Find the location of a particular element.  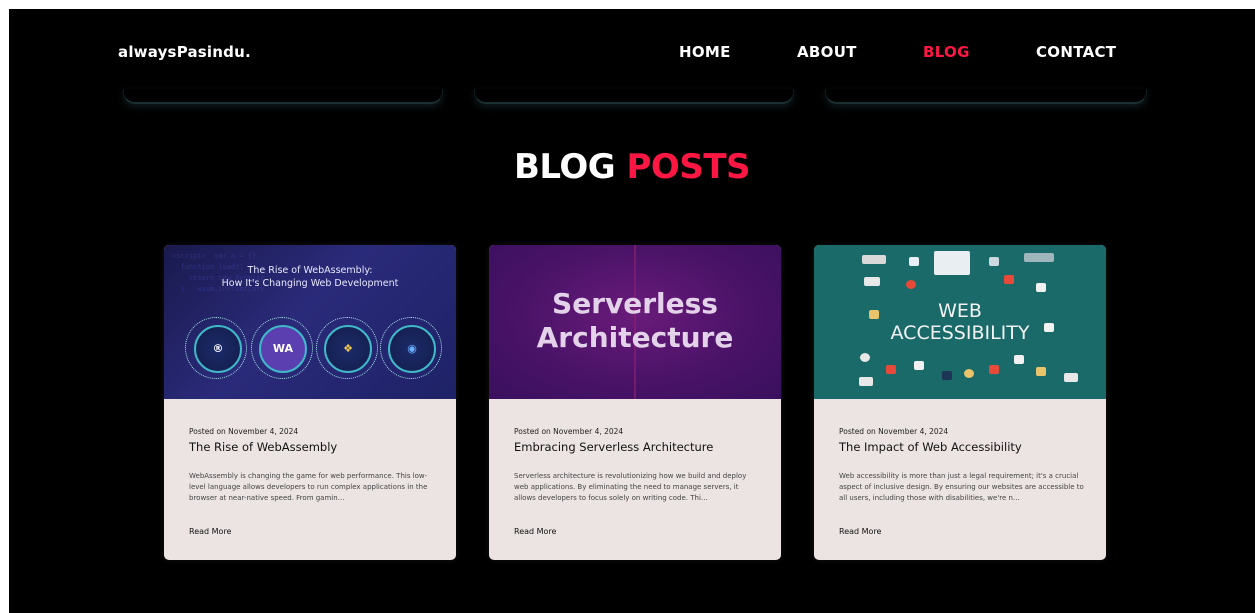

tablet-icon is located at coordinates (994, 261).